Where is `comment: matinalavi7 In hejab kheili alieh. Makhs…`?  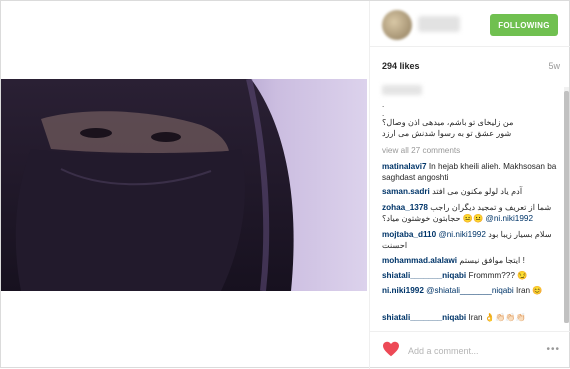 comment: matinalavi7 In hejab kheili alieh. Makhs… is located at coordinates (471, 172).